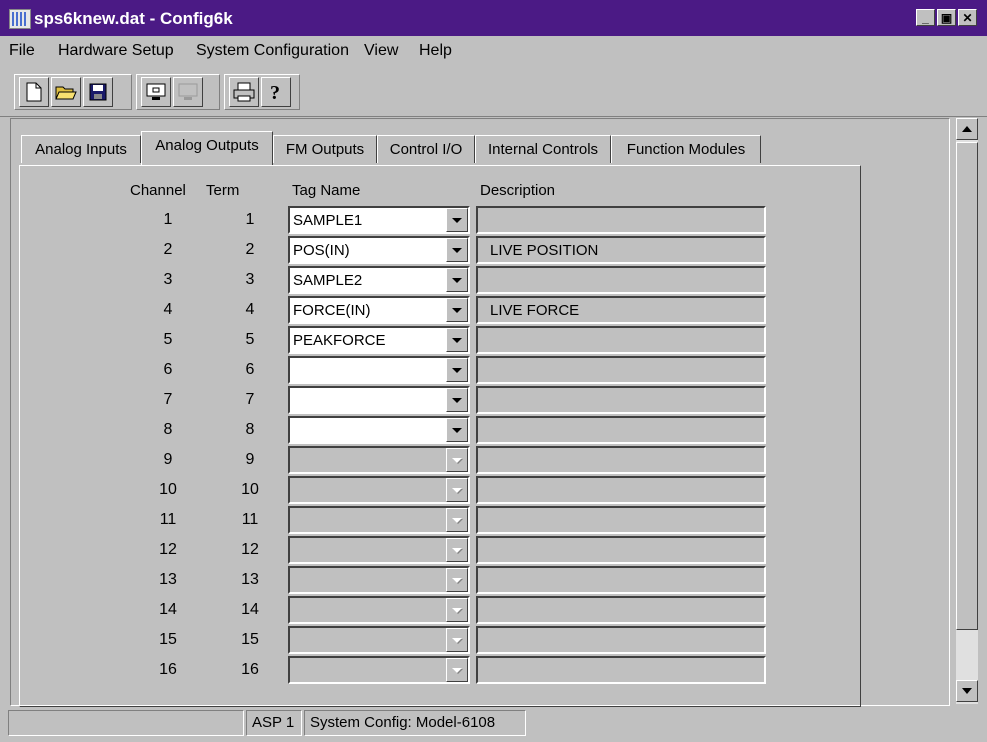 The width and height of the screenshot is (987, 742). What do you see at coordinates (967, 386) in the screenshot?
I see `scrollbar-thumb` at bounding box center [967, 386].